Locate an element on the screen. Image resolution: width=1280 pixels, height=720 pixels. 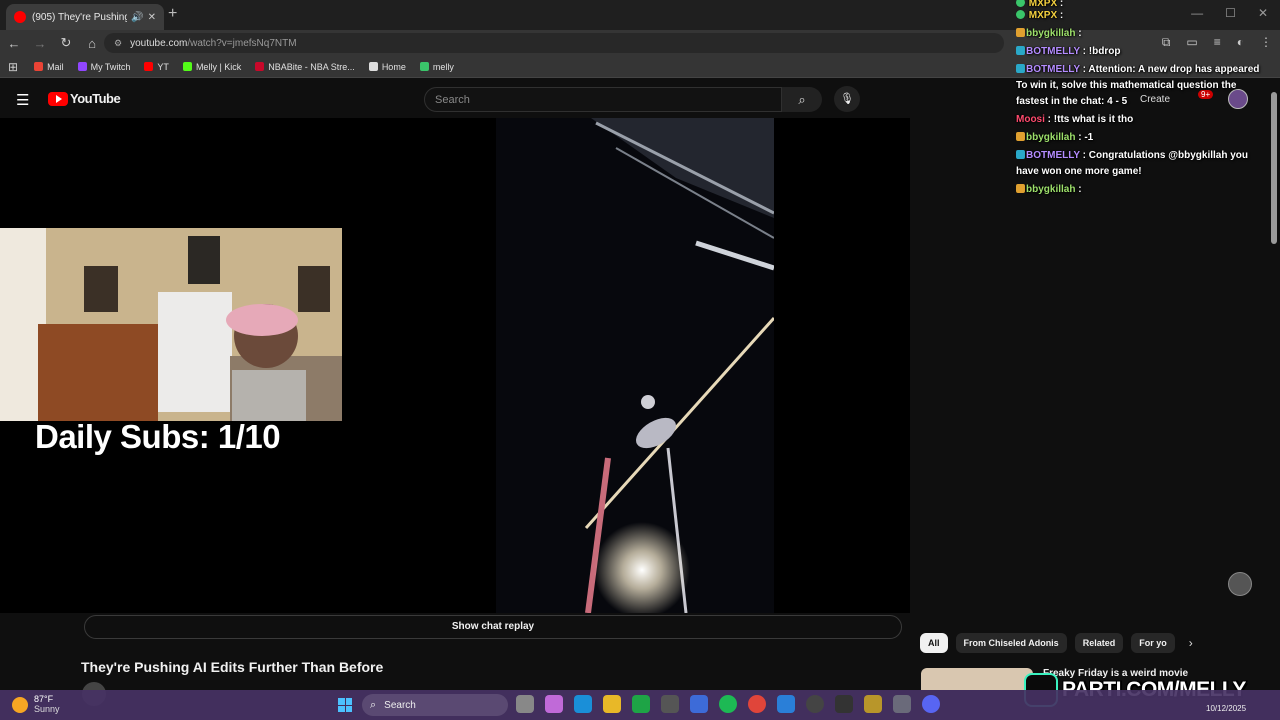
address-bar: ⚙ youtube.com/watch?v=jmefsNq7NTM is located at coordinates (554, 43).